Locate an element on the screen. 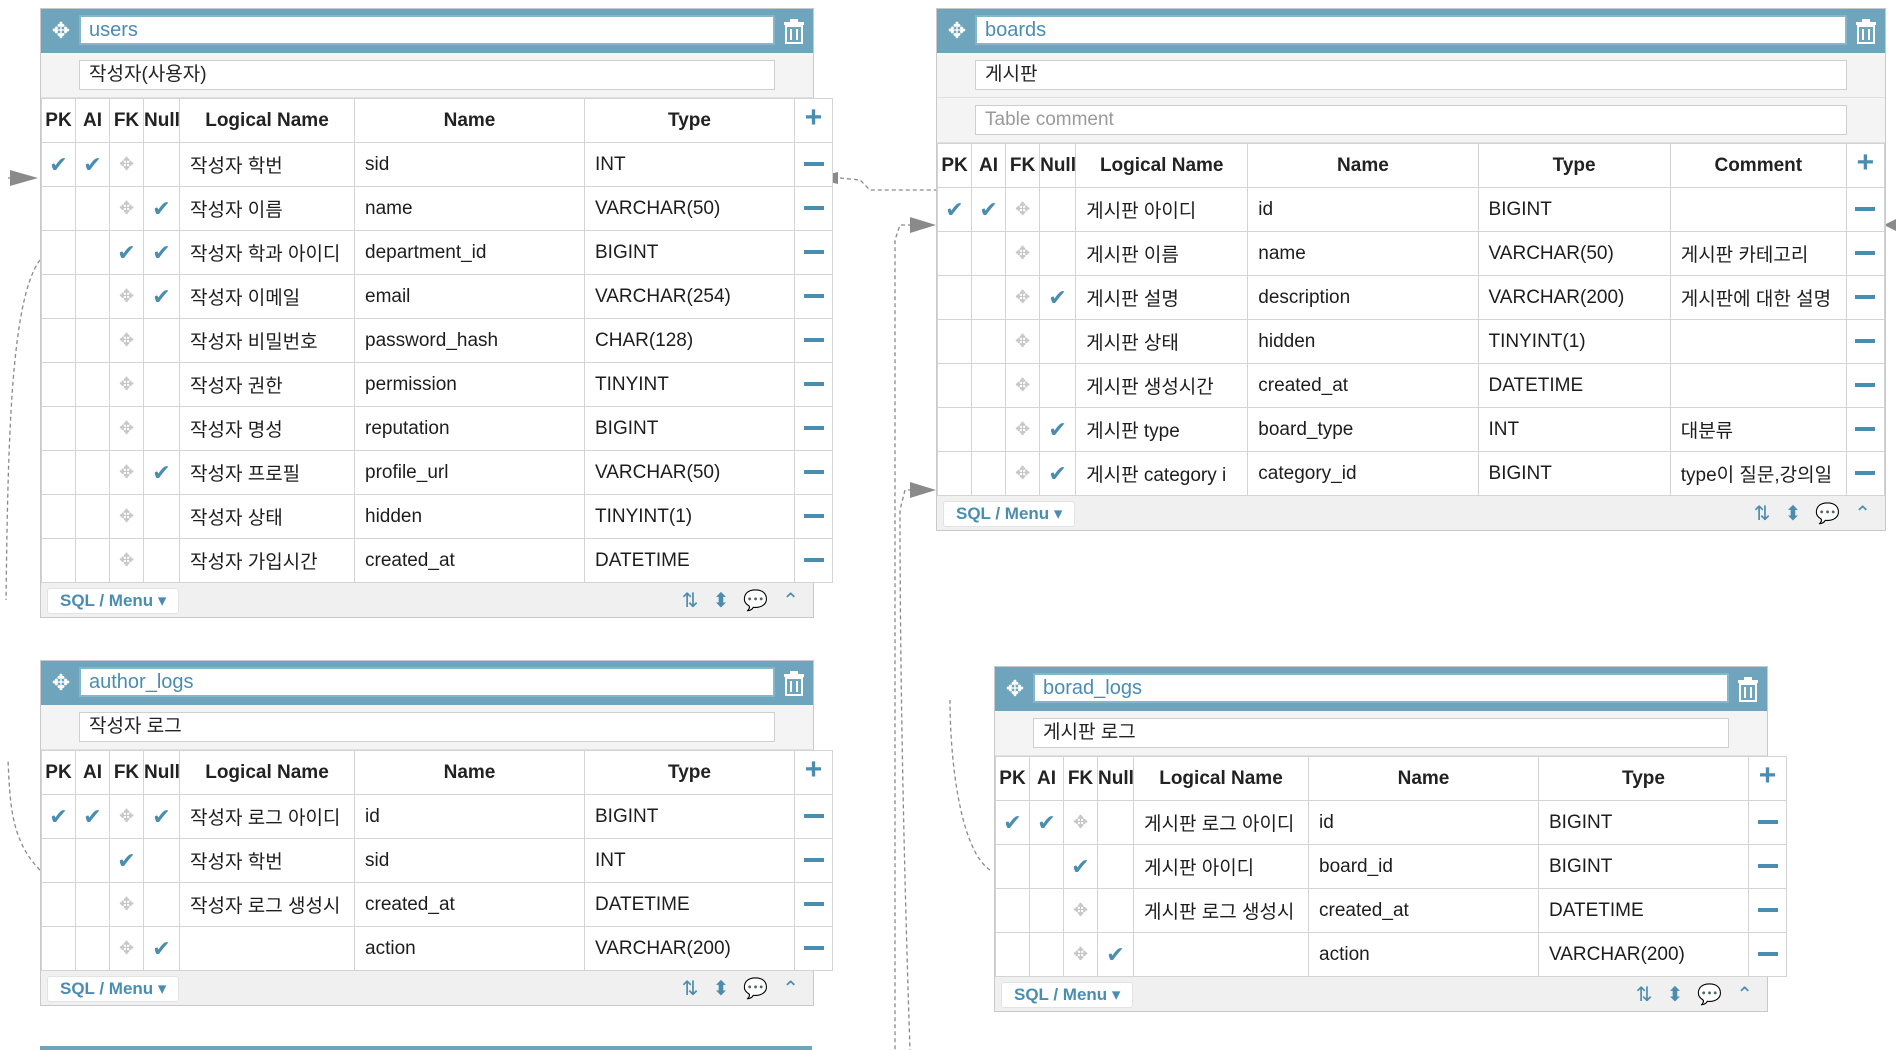  type-cell: VARCHAR(254) is located at coordinates (689, 296).